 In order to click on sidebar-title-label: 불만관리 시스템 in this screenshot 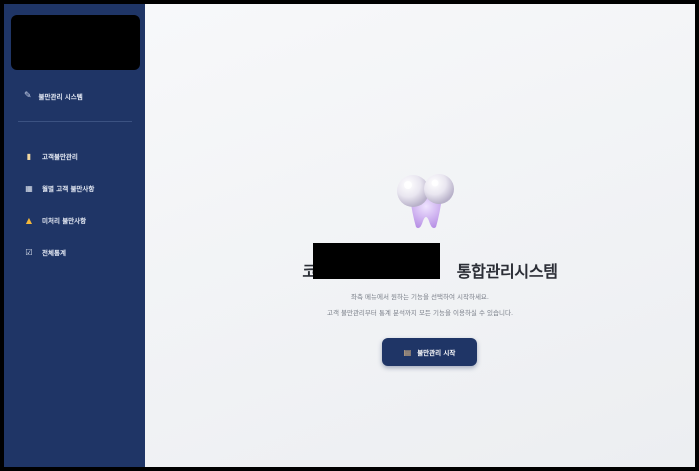, I will do `click(60, 97)`.